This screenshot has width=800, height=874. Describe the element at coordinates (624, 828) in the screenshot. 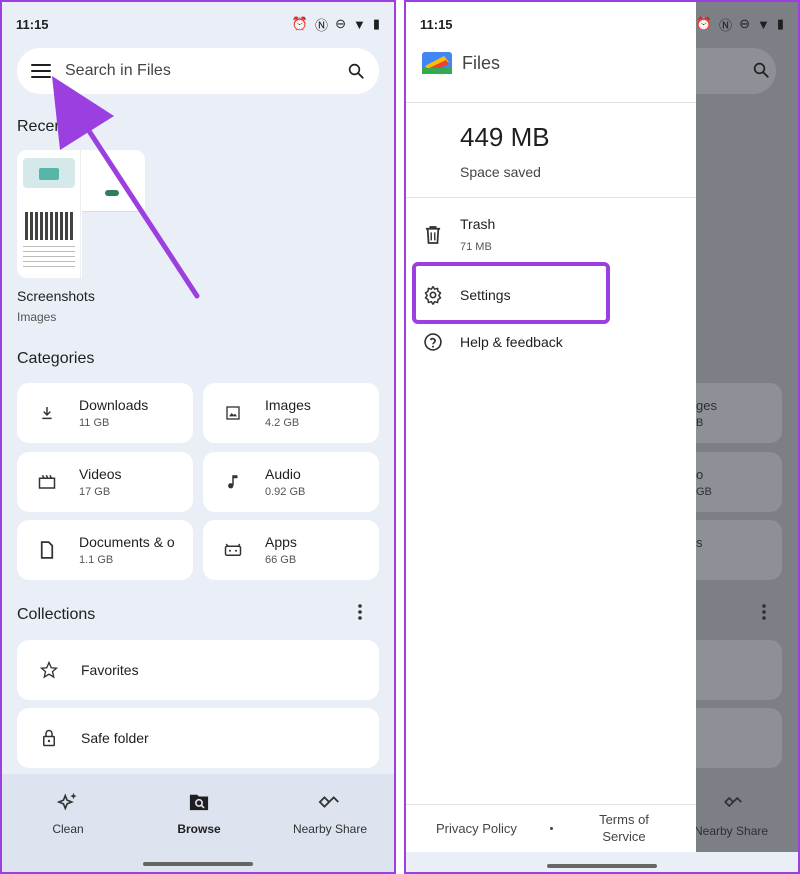

I see `terms-of-service-link: Terms of Service` at that location.